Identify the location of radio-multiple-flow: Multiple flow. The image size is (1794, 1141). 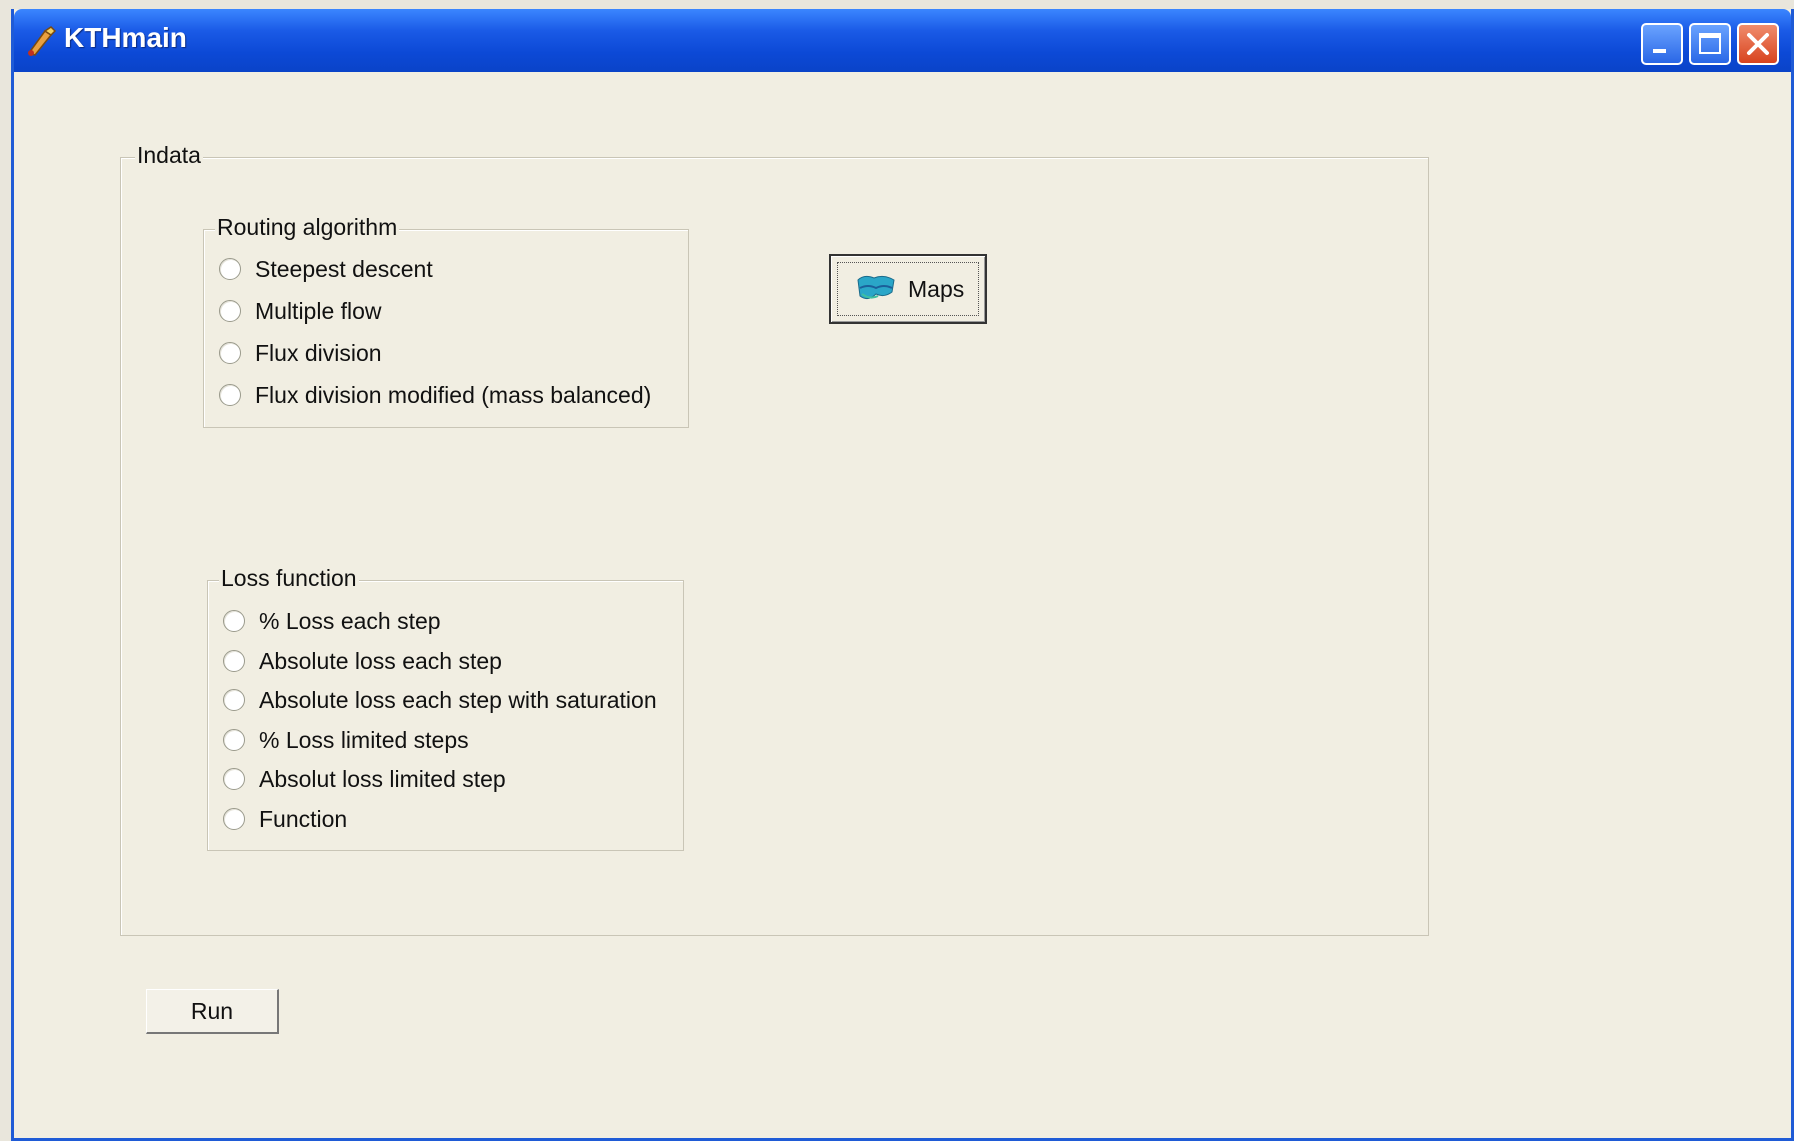
(300, 311).